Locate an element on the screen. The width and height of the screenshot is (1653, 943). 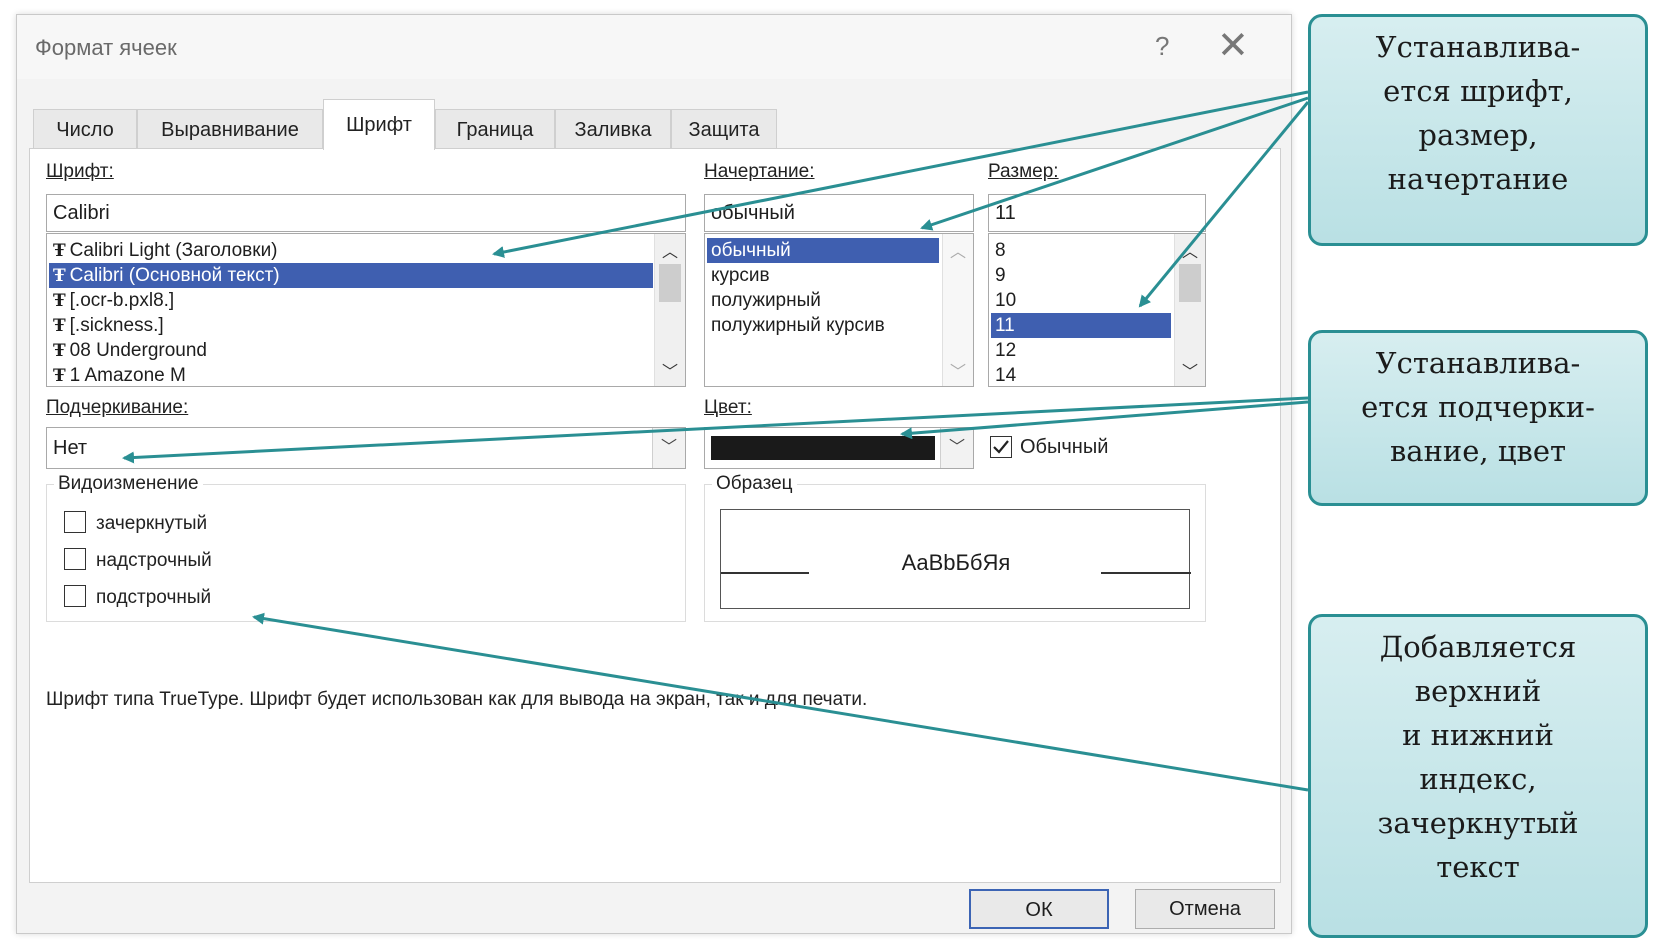
arrow-to-font-list is located at coordinates (900, 174).